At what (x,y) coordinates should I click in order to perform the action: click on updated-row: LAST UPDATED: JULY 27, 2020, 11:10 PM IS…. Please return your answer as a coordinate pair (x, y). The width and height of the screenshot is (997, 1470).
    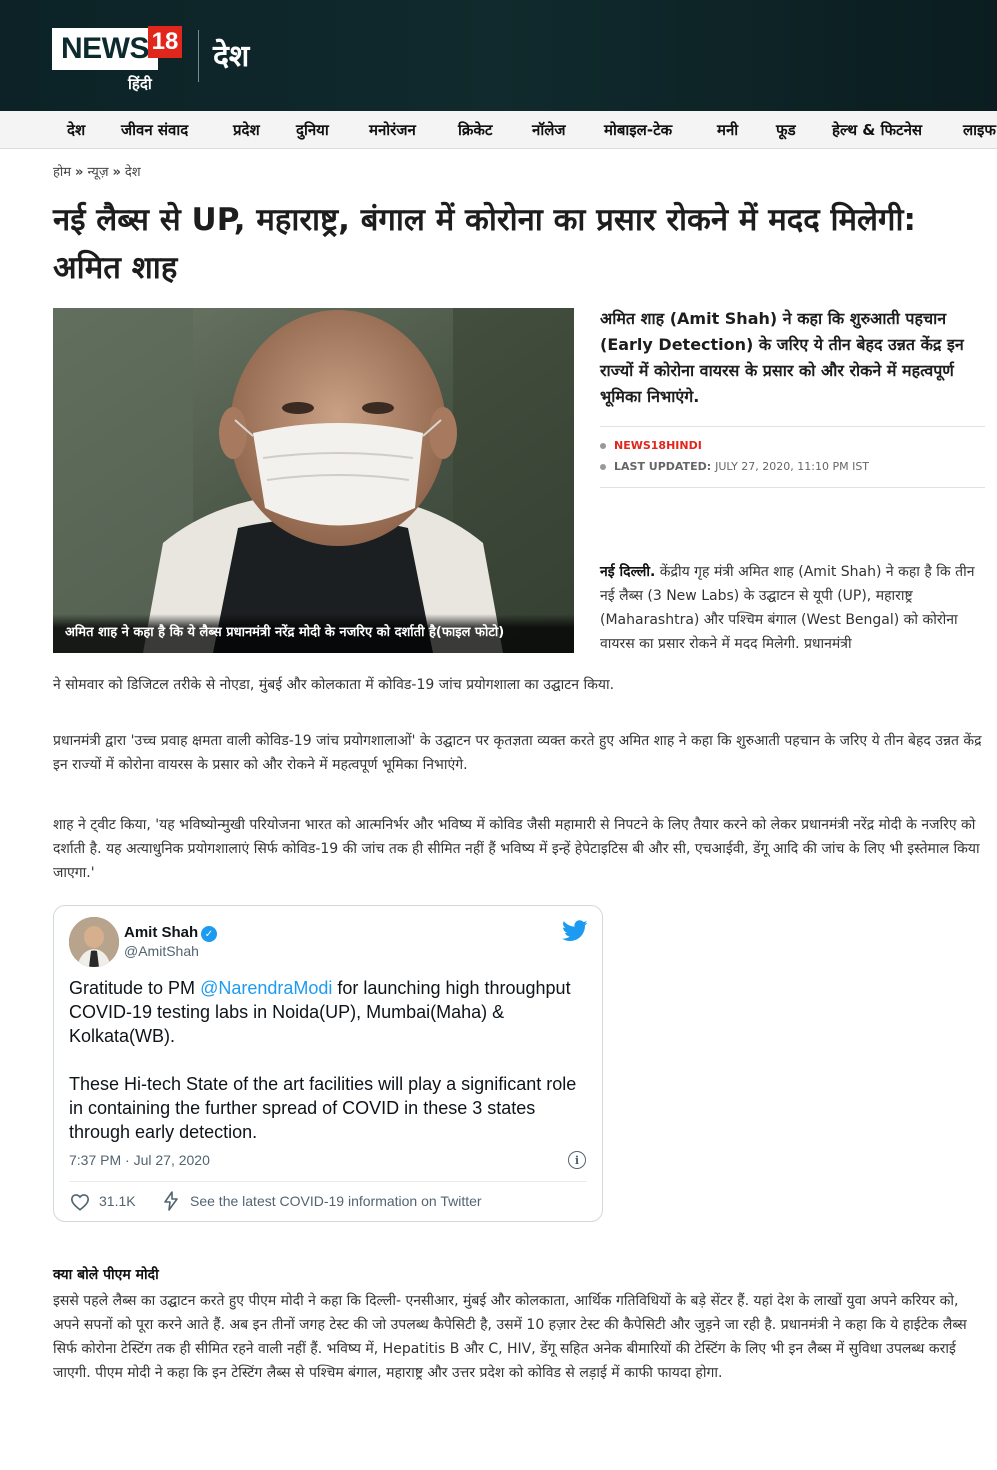
    Looking at the image, I should click on (792, 466).